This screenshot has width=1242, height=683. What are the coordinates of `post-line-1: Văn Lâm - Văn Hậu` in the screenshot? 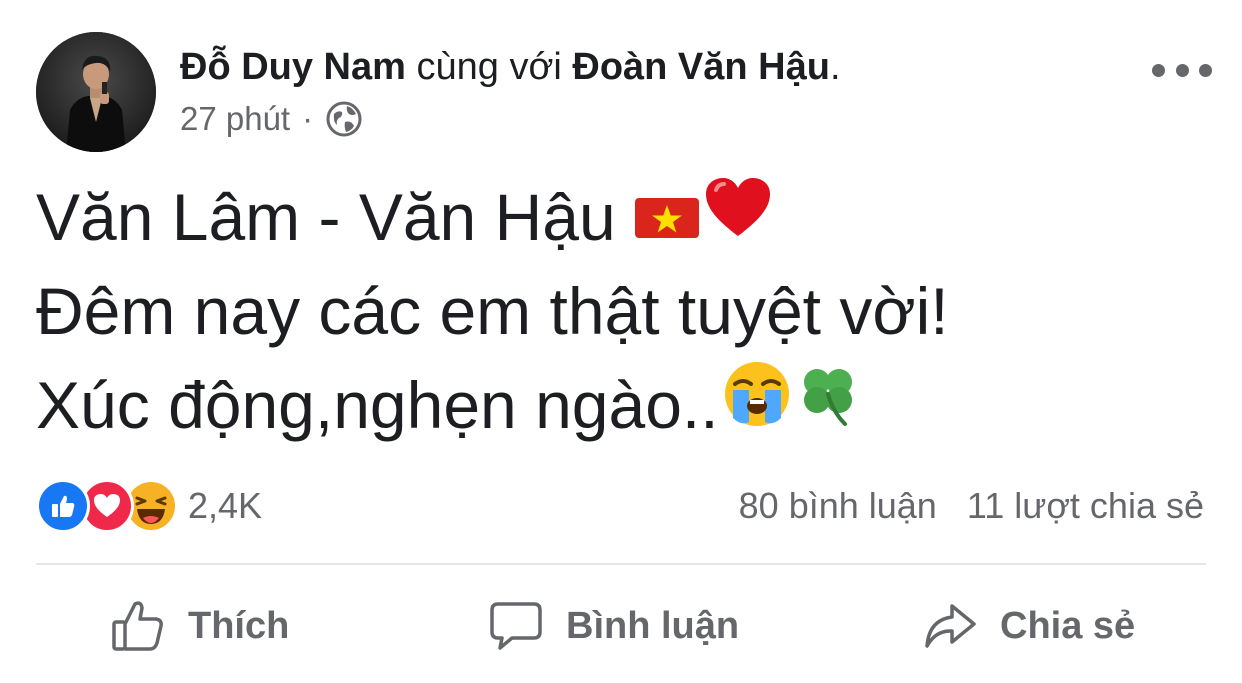 It's located at (492, 217).